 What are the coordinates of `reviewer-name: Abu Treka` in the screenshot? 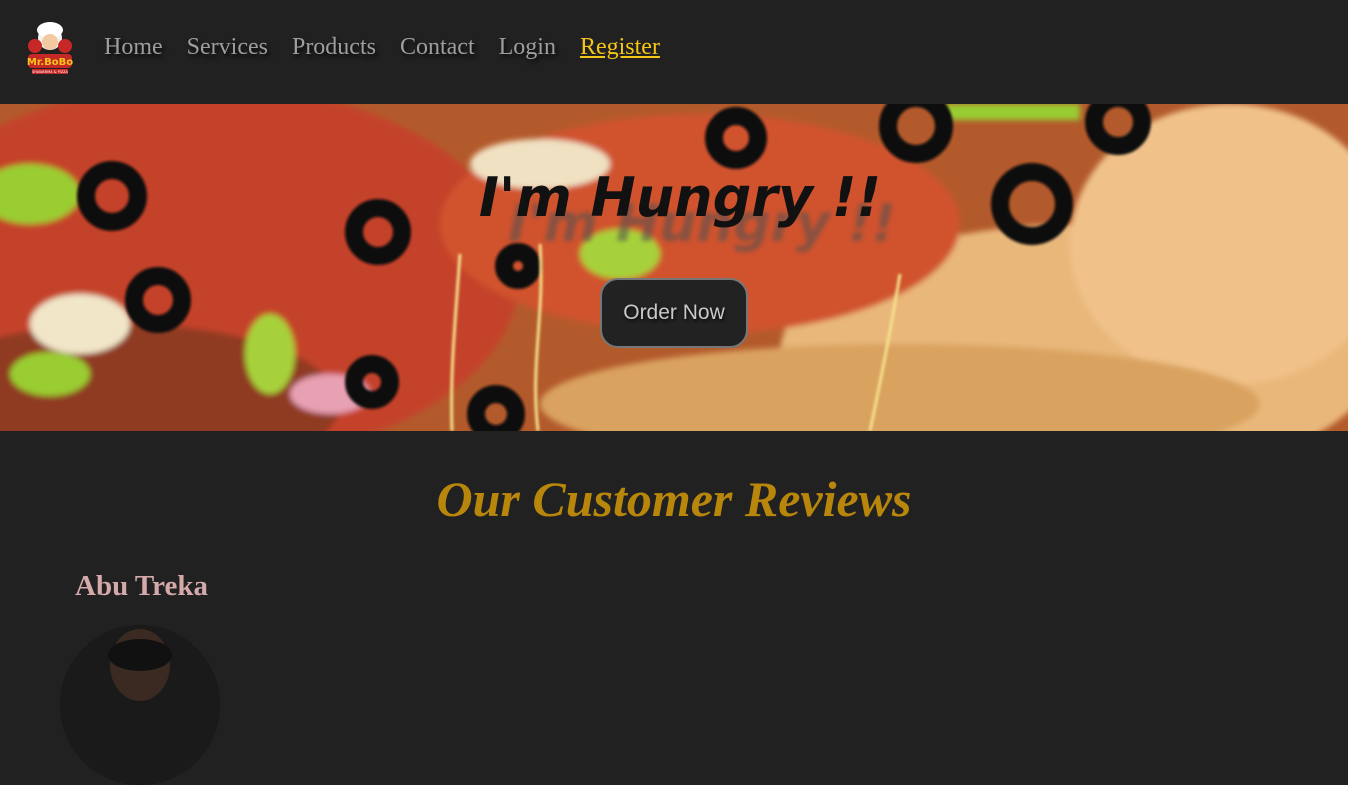 It's located at (141, 586).